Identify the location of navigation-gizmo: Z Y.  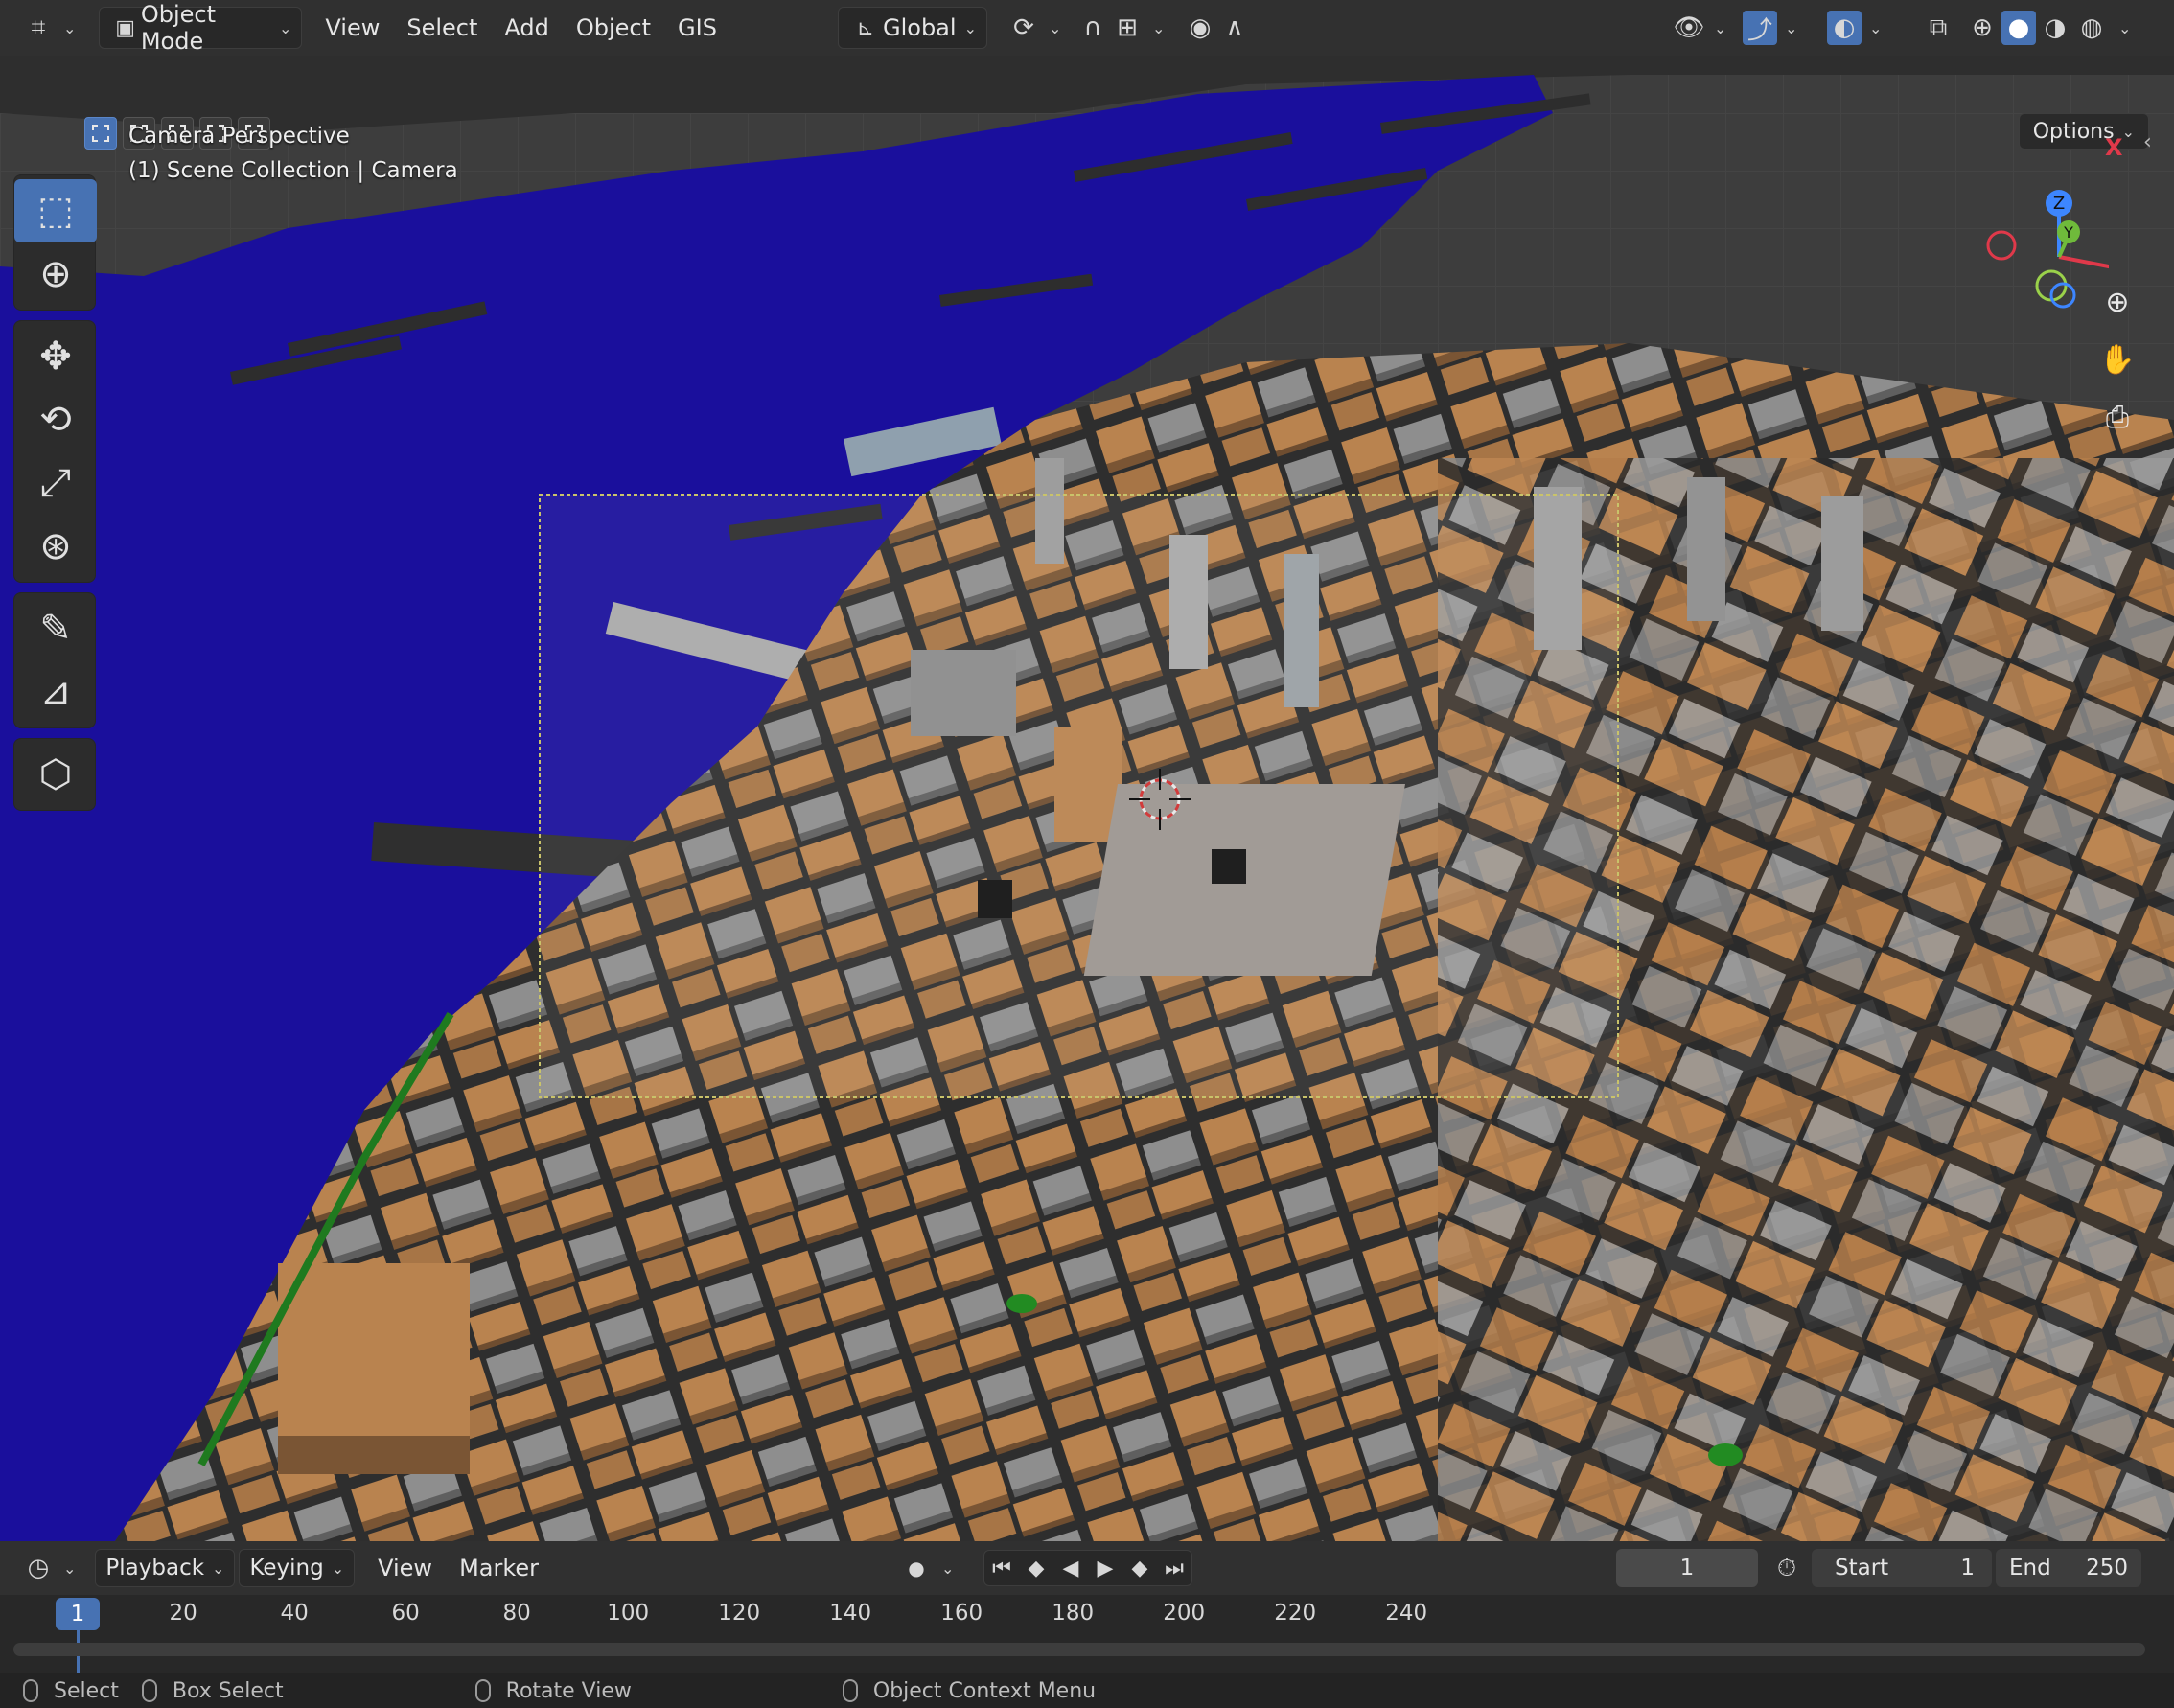
(2042, 253).